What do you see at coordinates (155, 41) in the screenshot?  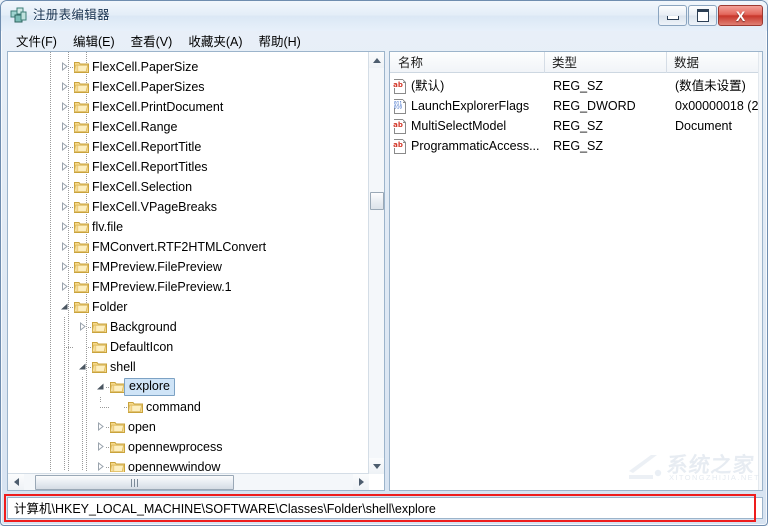 I see `menu-item-2: 查看(V)` at bounding box center [155, 41].